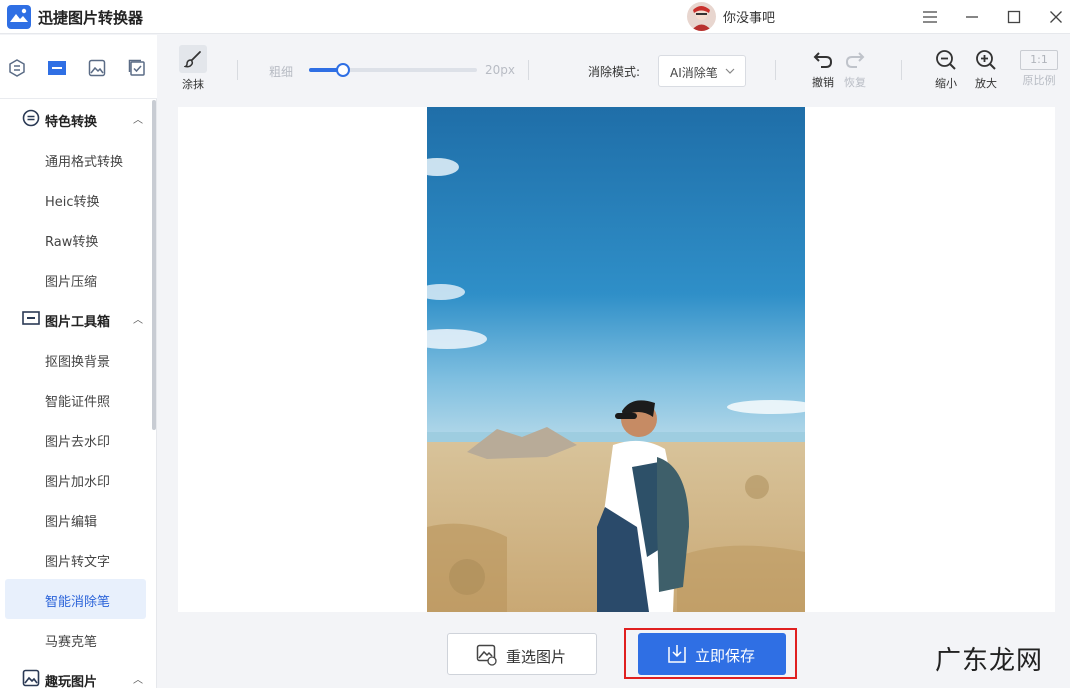 This screenshot has height=688, width=1070. I want to click on sidebar-item-heic-convert: Heic转换, so click(75, 199).